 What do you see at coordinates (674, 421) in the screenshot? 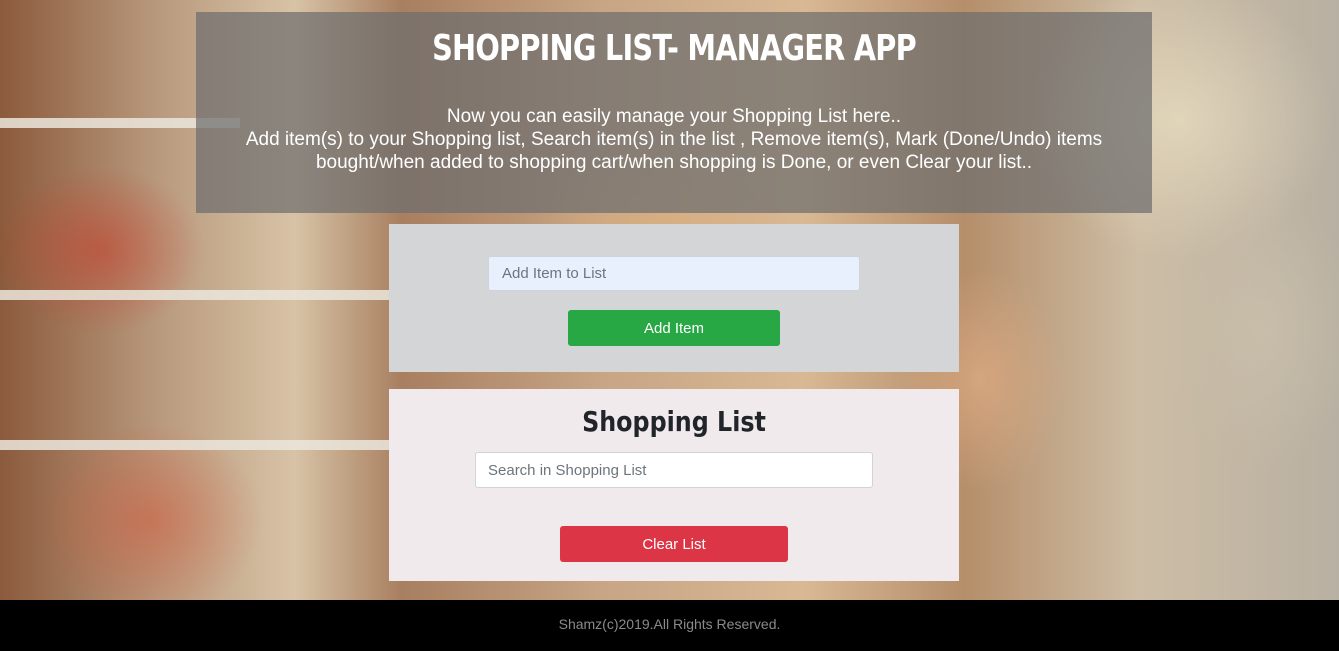
I see `shopping-list-title: Shopping List` at bounding box center [674, 421].